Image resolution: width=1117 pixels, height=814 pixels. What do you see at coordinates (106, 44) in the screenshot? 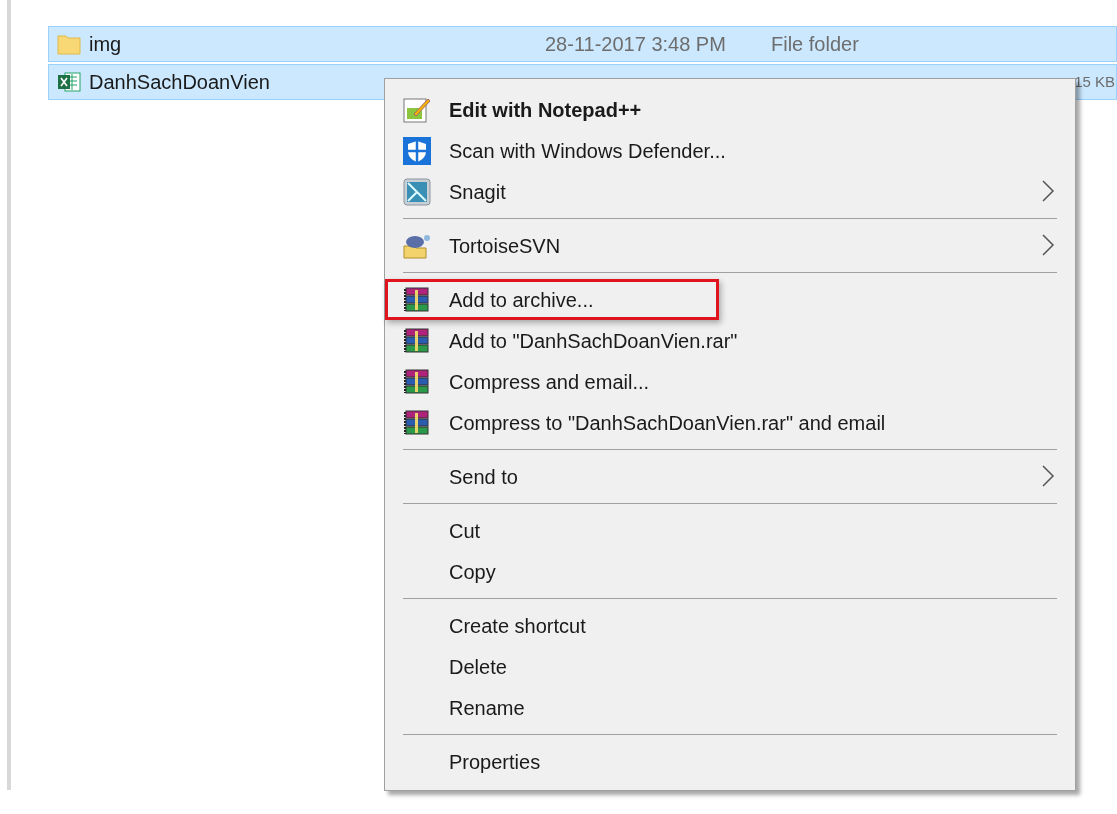
I see `file-name: img` at bounding box center [106, 44].